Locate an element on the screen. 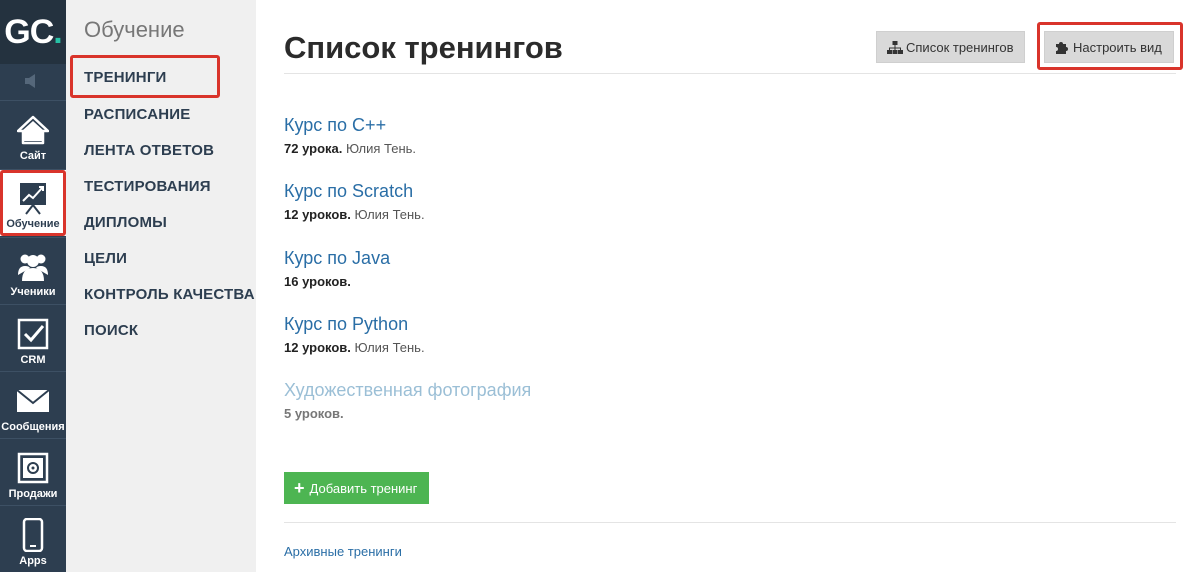  rail-item-sales: Продажи is located at coordinates (33, 473).